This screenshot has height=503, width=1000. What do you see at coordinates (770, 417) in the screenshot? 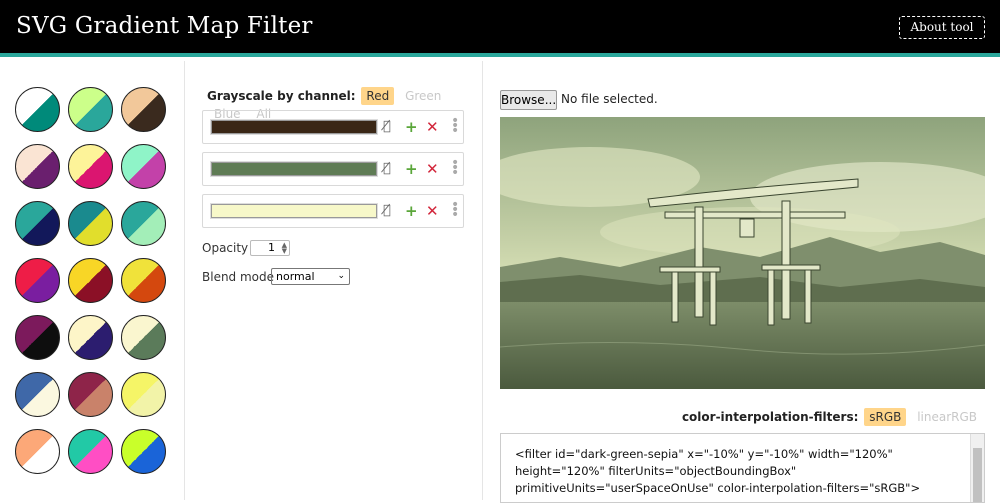
I see `color-interpolation-label: color-interpolation-filters:` at bounding box center [770, 417].